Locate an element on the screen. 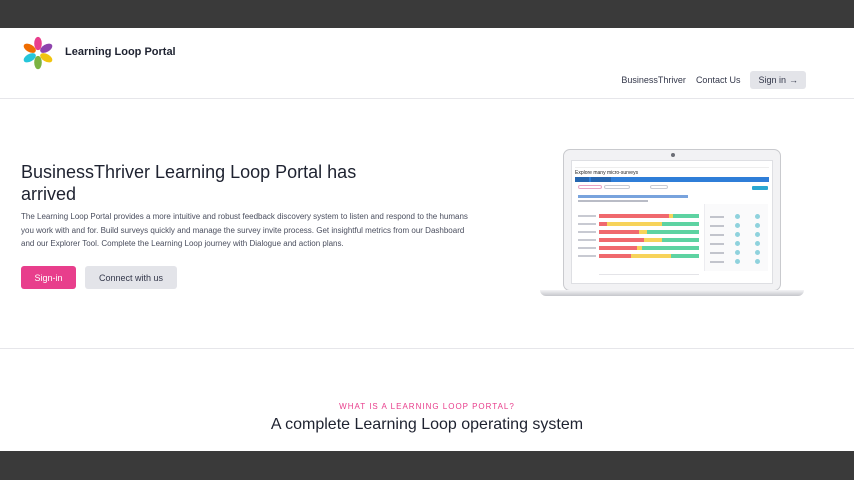  sign-in-label: Sign in is located at coordinates (772, 80).